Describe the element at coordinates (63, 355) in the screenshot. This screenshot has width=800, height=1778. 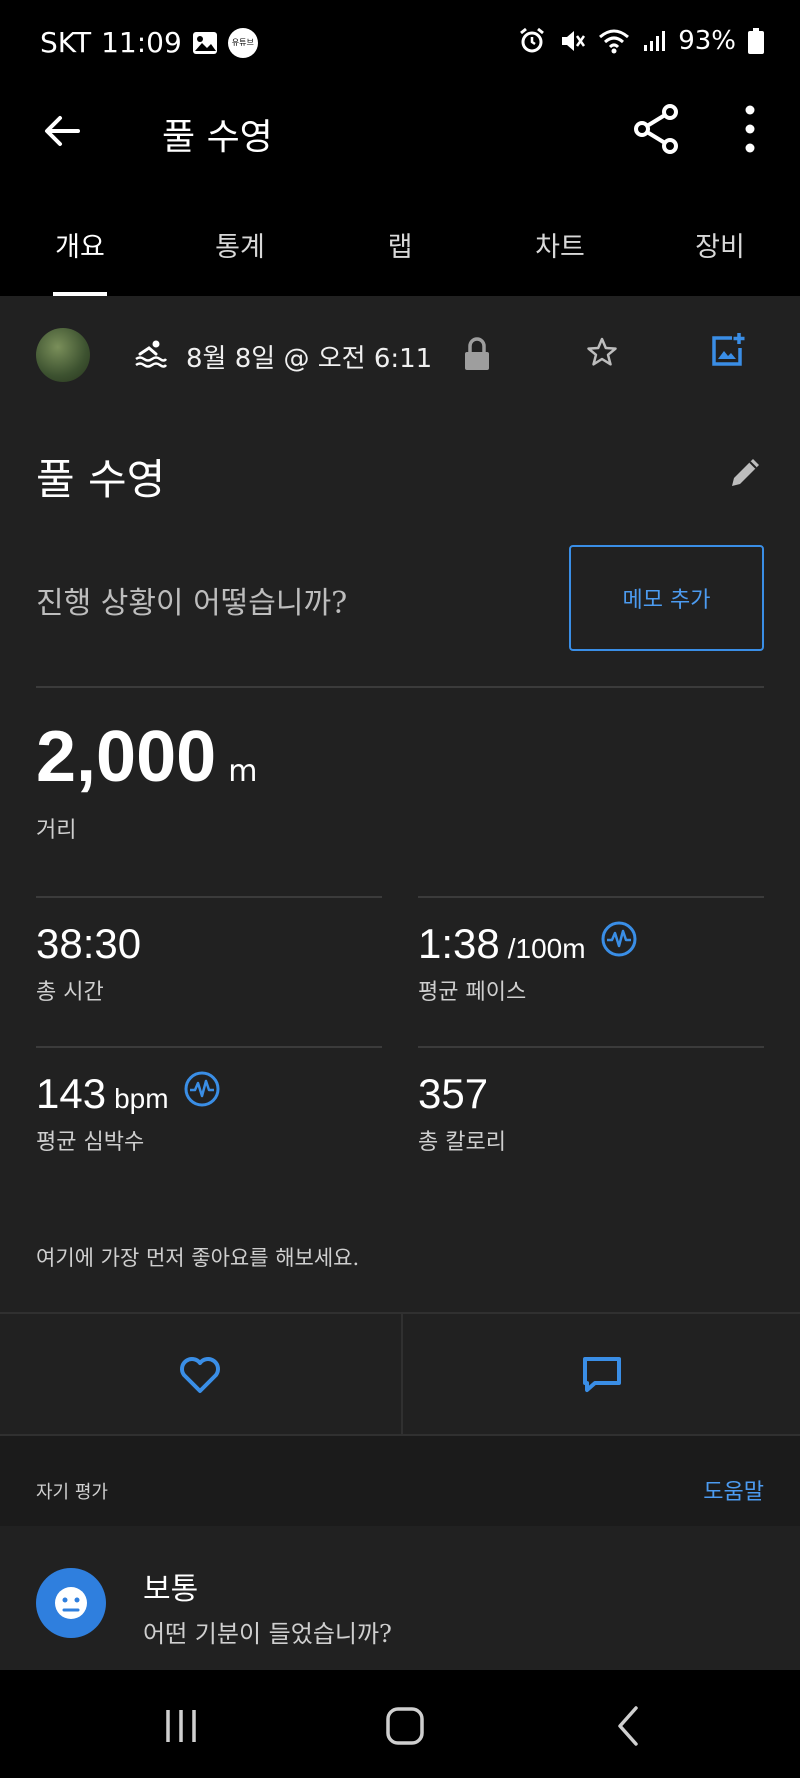
I see `avatar` at that location.